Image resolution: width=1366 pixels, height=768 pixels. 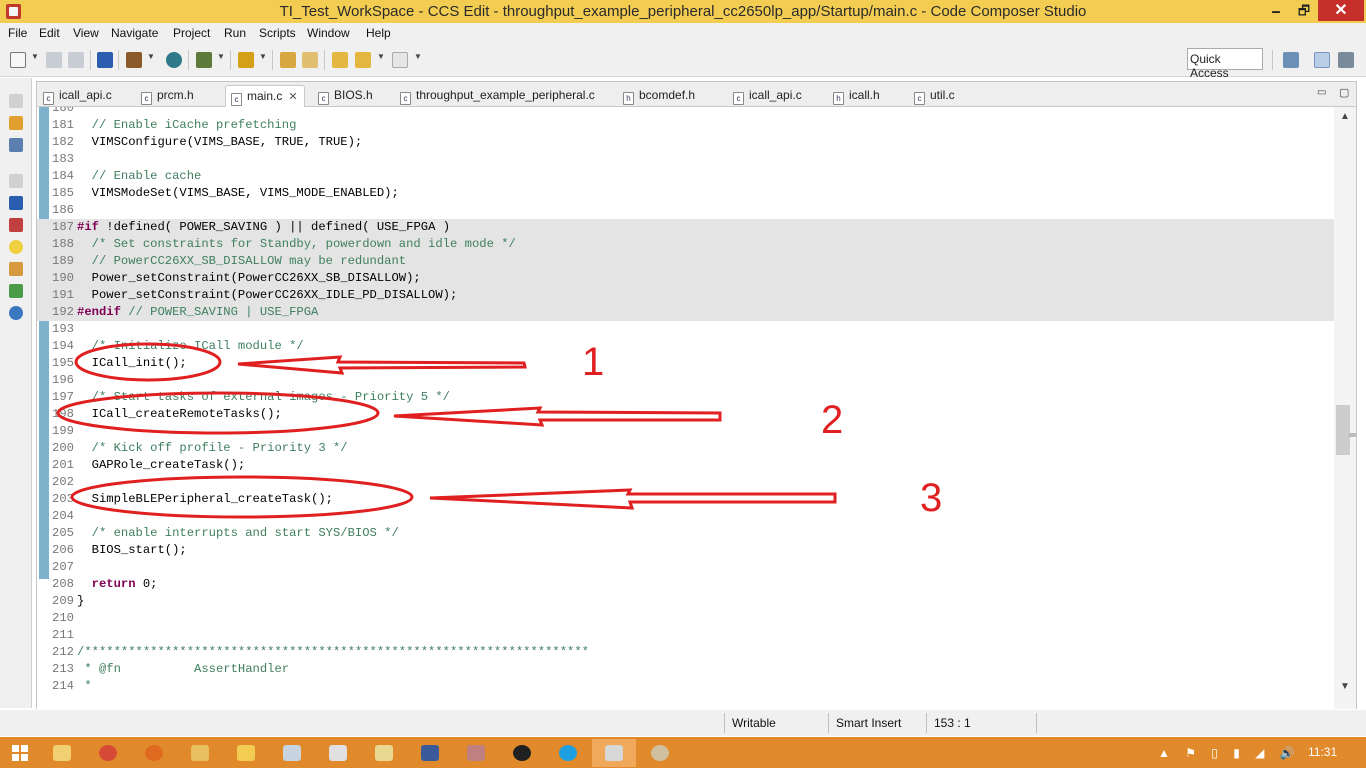 What do you see at coordinates (430, 753) in the screenshot?
I see `network-icon` at bounding box center [430, 753].